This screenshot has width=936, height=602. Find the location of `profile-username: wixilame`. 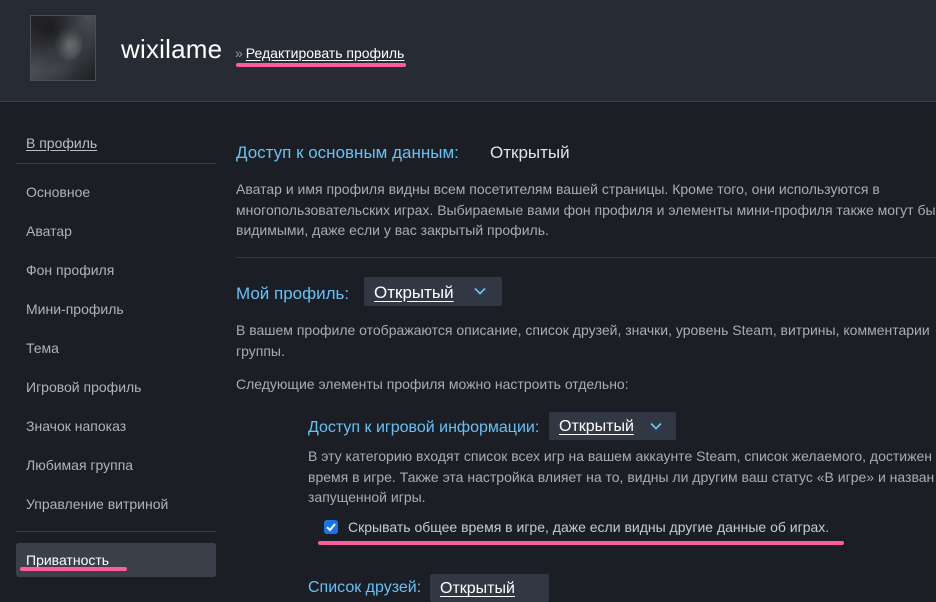

profile-username: wixilame is located at coordinates (171, 49).